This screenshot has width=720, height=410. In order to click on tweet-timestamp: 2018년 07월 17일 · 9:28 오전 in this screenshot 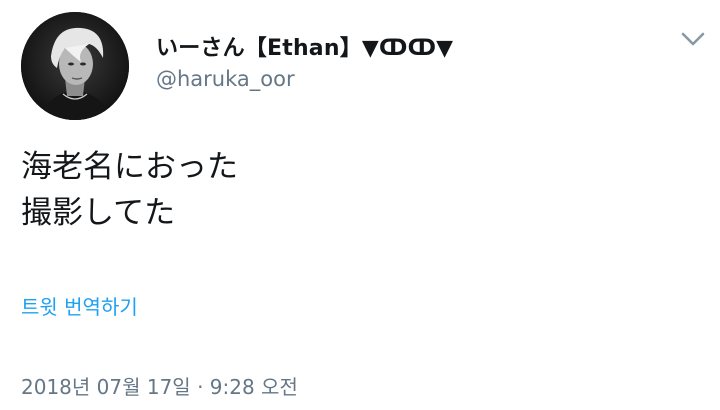, I will do `click(159, 385)`.